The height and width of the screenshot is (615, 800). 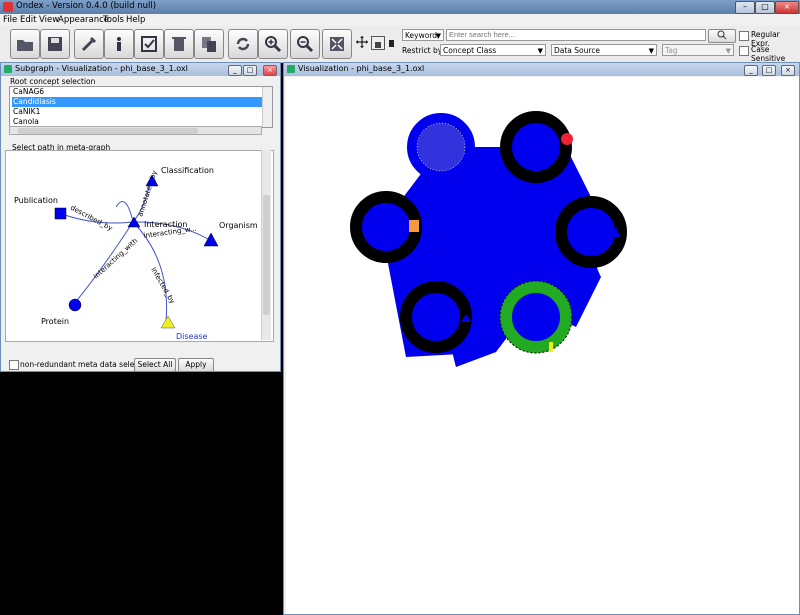 I want to click on meta-graph-scrollbar, so click(x=266, y=245).